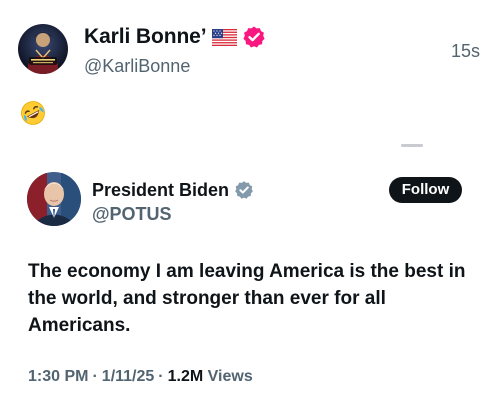 Image resolution: width=500 pixels, height=415 pixels. What do you see at coordinates (465, 51) in the screenshot?
I see `post-timestamp: 15s` at bounding box center [465, 51].